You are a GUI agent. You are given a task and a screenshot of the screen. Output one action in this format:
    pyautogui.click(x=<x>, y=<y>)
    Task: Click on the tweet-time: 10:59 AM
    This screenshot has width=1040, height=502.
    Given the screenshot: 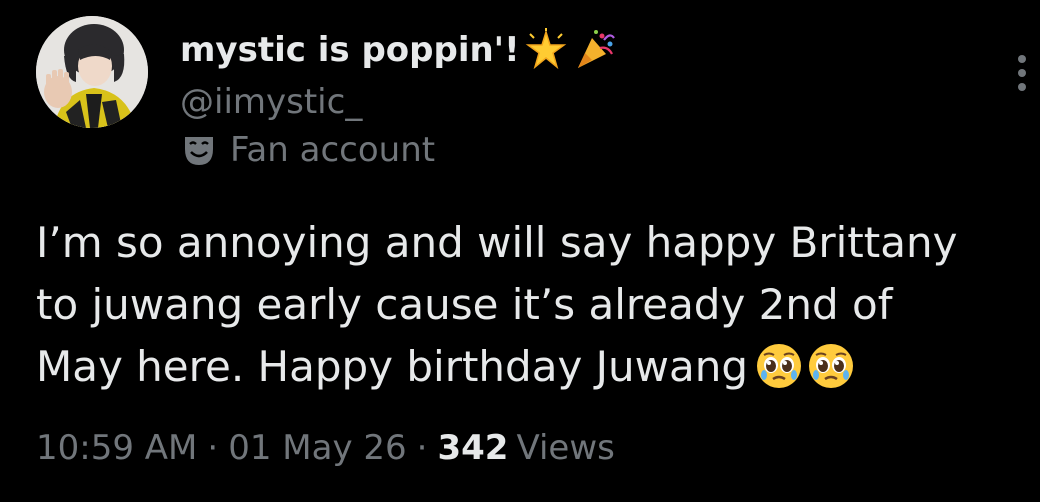 What is the action you would take?
    pyautogui.click(x=116, y=448)
    